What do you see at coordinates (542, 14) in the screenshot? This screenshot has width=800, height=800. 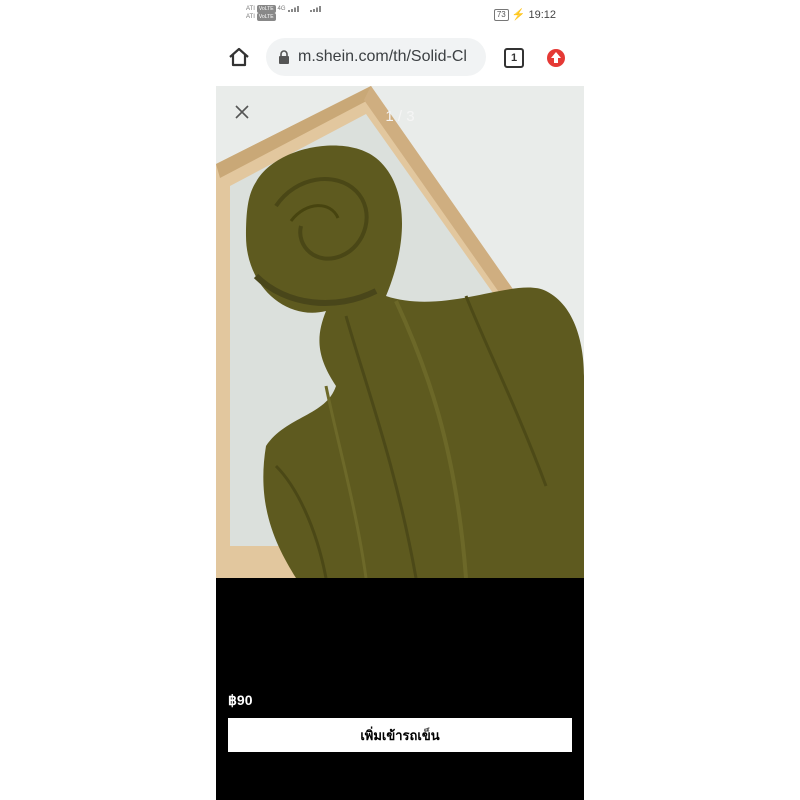 I see `clock: 19:12` at bounding box center [542, 14].